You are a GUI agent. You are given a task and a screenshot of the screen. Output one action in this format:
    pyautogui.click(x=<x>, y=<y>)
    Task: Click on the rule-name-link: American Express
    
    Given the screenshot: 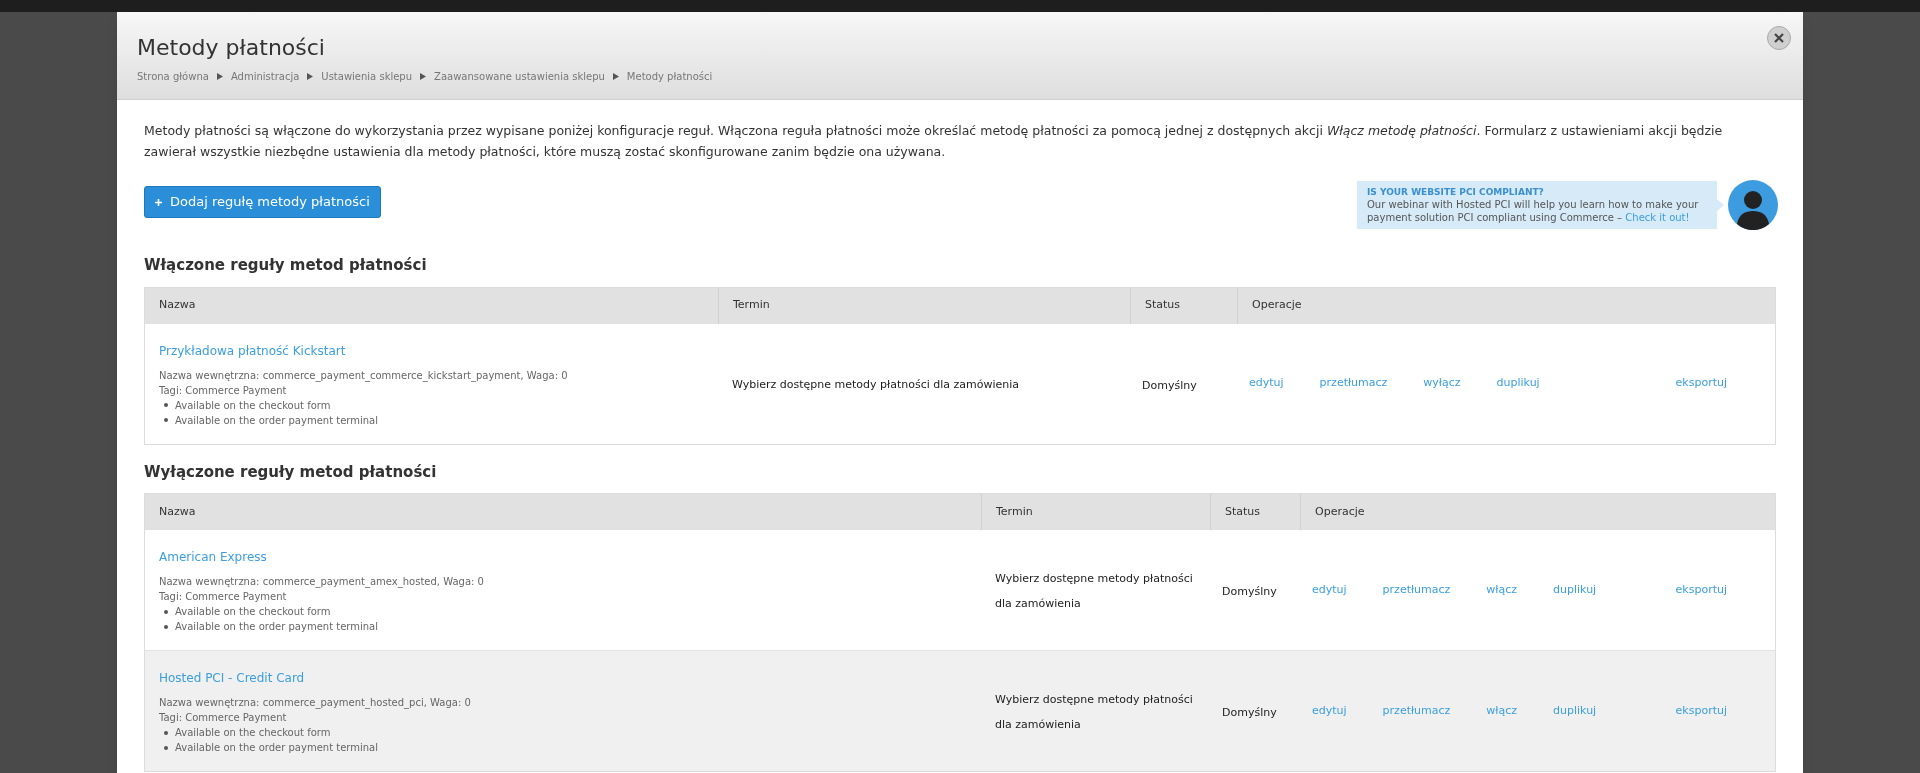 What is the action you would take?
    pyautogui.click(x=213, y=557)
    